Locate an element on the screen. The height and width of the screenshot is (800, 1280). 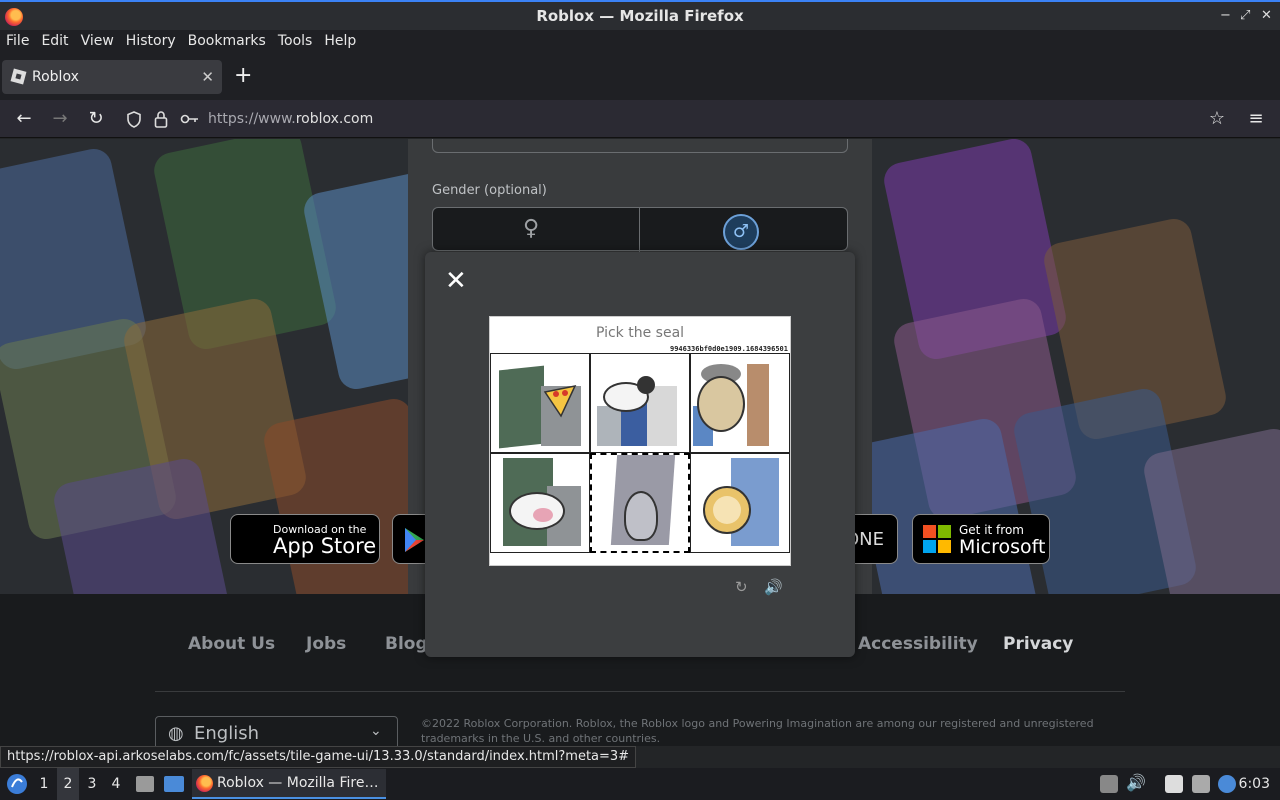
tab-close-button: ✕ is located at coordinates (207, 77).